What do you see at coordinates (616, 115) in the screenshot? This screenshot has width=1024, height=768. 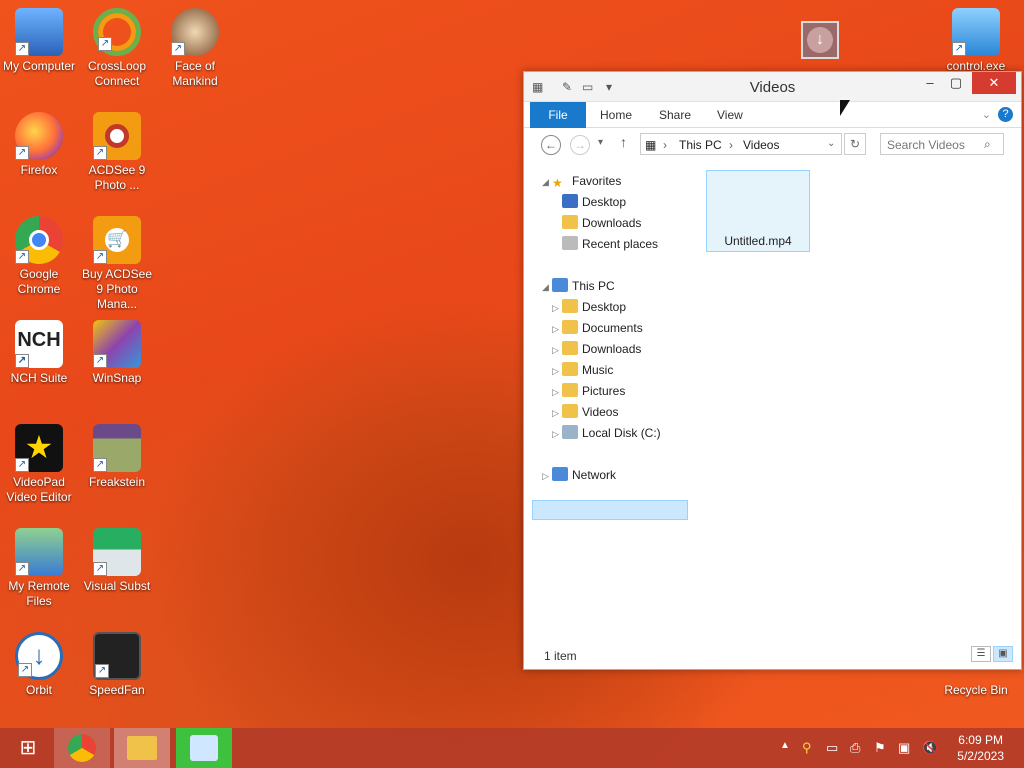 I see `tab-home: Home` at bounding box center [616, 115].